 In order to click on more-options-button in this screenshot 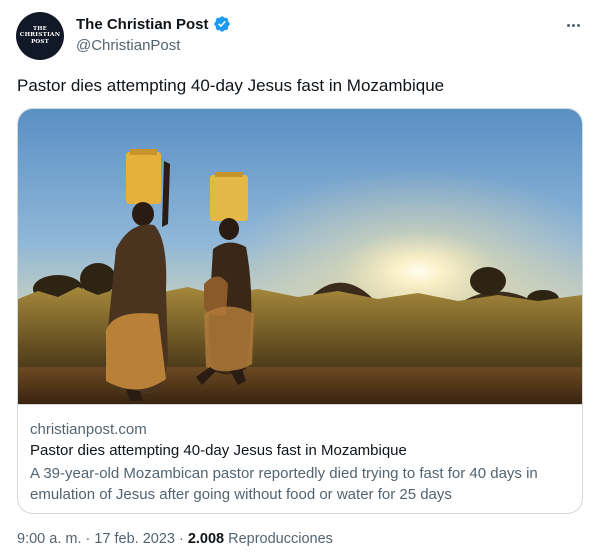, I will do `click(573, 25)`.